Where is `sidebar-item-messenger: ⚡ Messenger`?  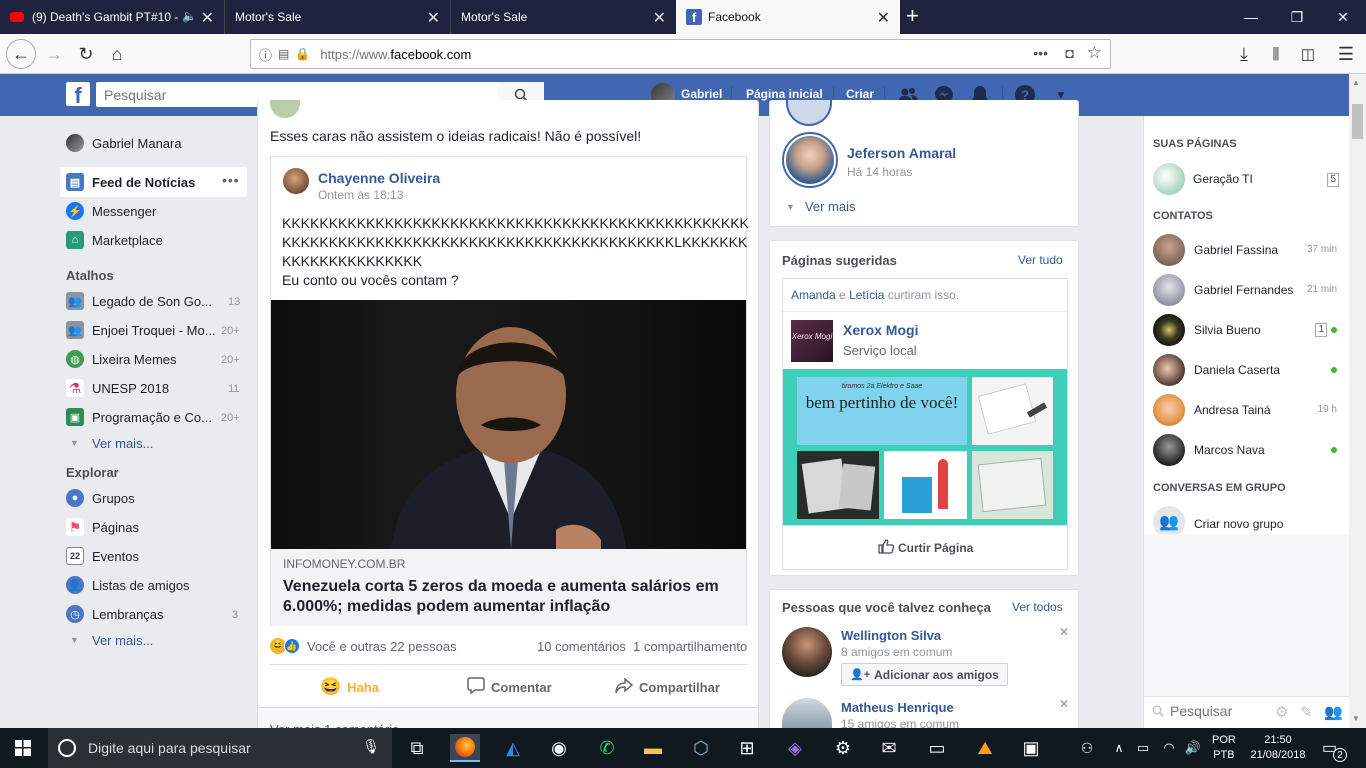
sidebar-item-messenger: ⚡ Messenger is located at coordinates (111, 211).